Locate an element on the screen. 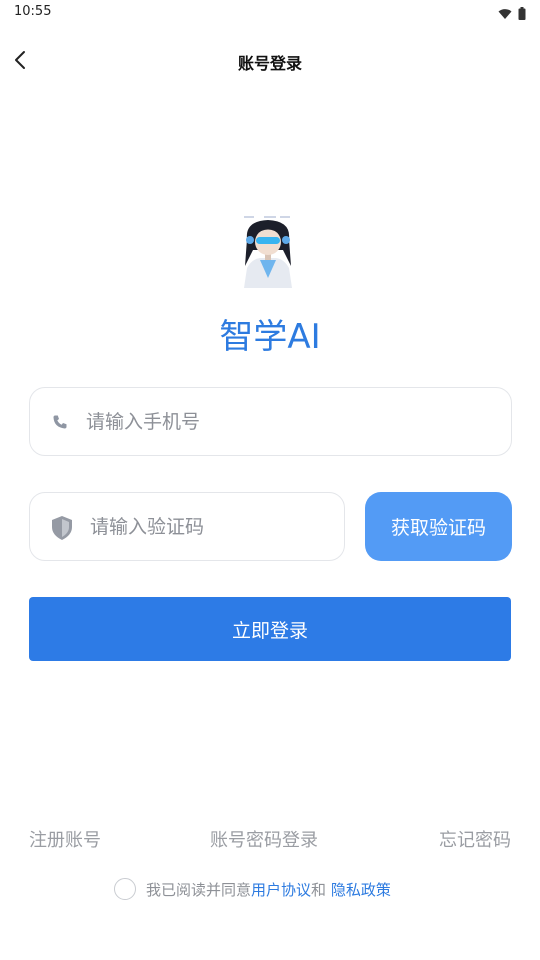 Image resolution: width=540 pixels, height=960 pixels. app-logo-avatar is located at coordinates (268, 252).